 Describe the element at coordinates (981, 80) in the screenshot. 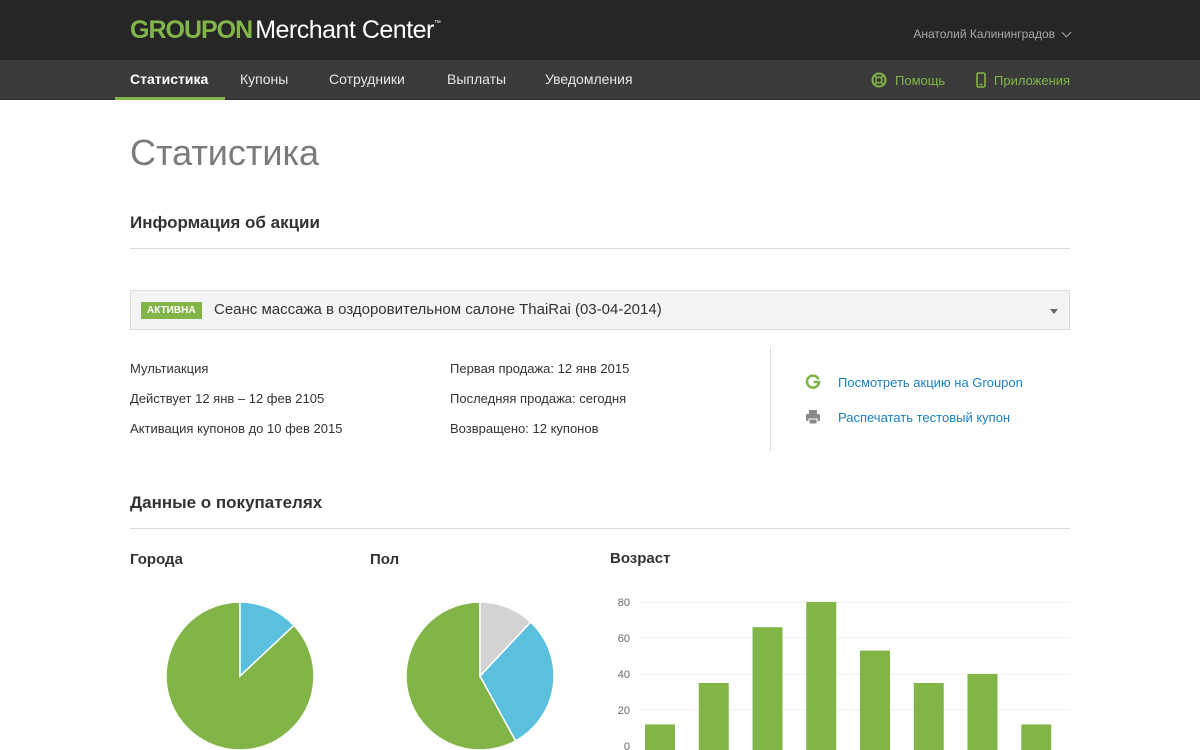

I see `mobile-phone-icon` at that location.